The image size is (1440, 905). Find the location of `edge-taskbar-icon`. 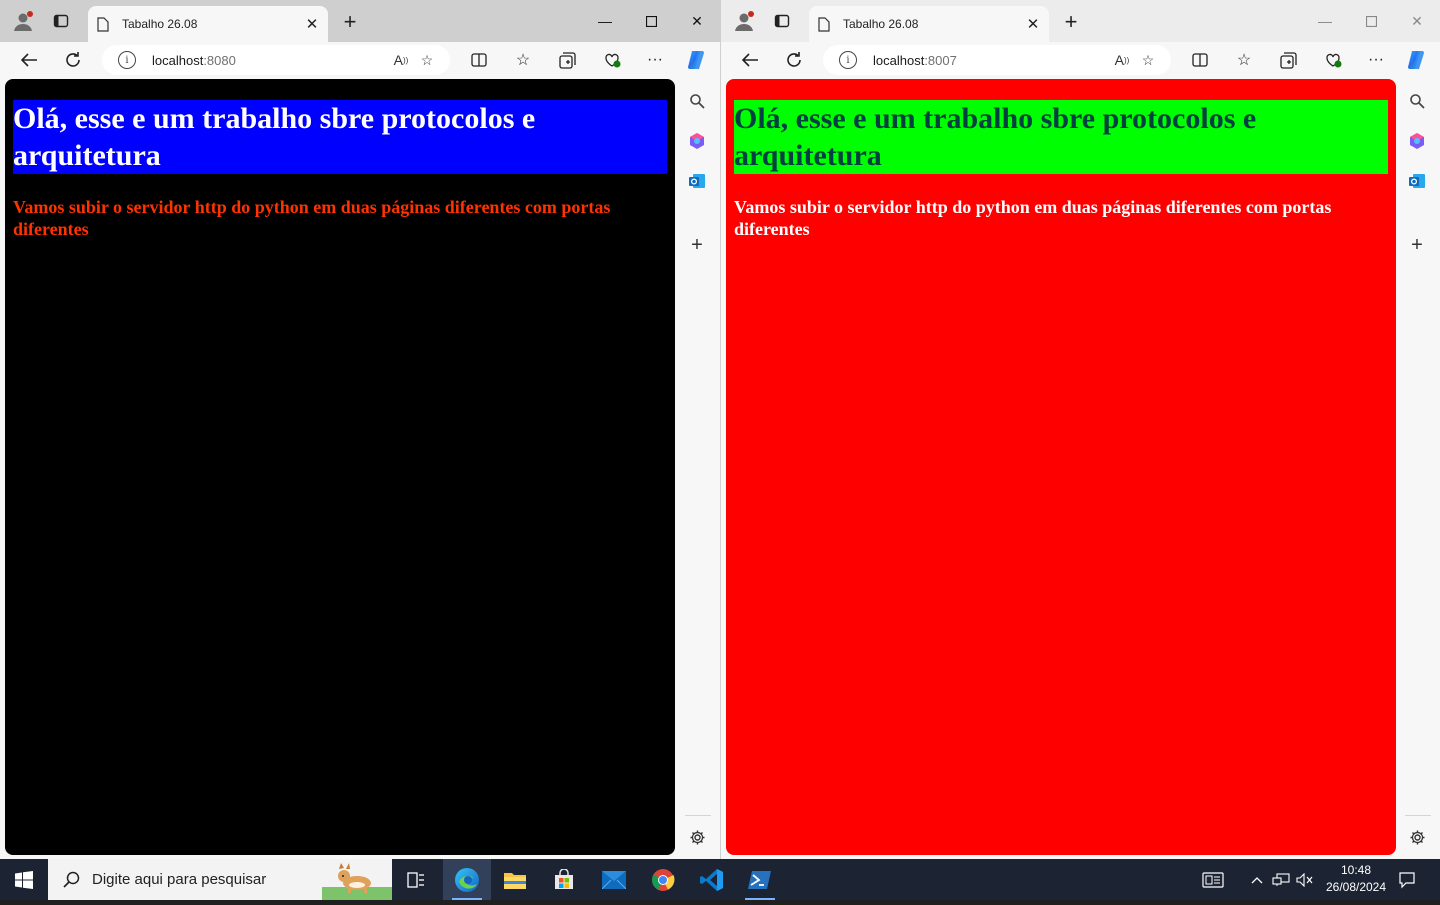

edge-taskbar-icon is located at coordinates (467, 879).